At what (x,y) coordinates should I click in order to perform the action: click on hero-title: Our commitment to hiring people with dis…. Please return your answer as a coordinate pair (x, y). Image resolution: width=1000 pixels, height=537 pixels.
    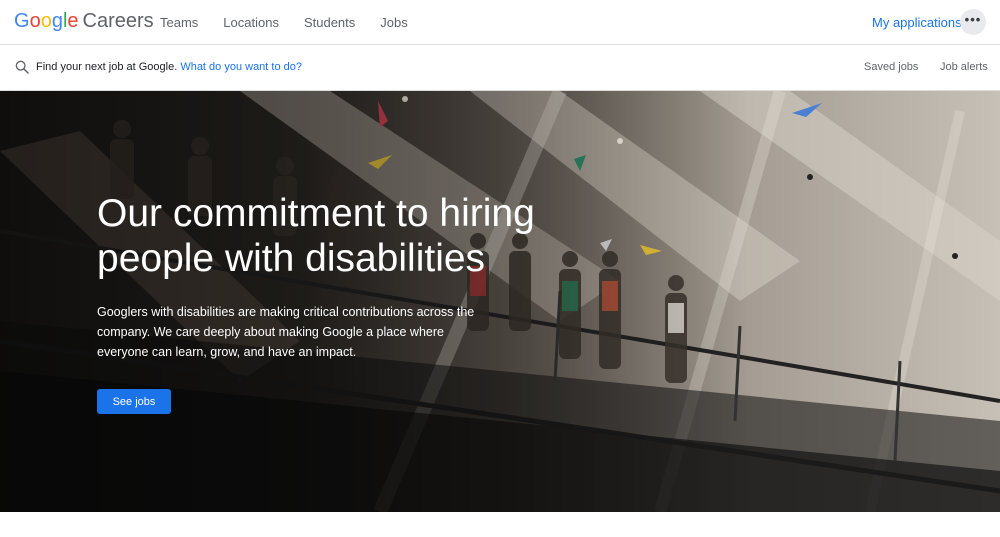
    Looking at the image, I should click on (316, 236).